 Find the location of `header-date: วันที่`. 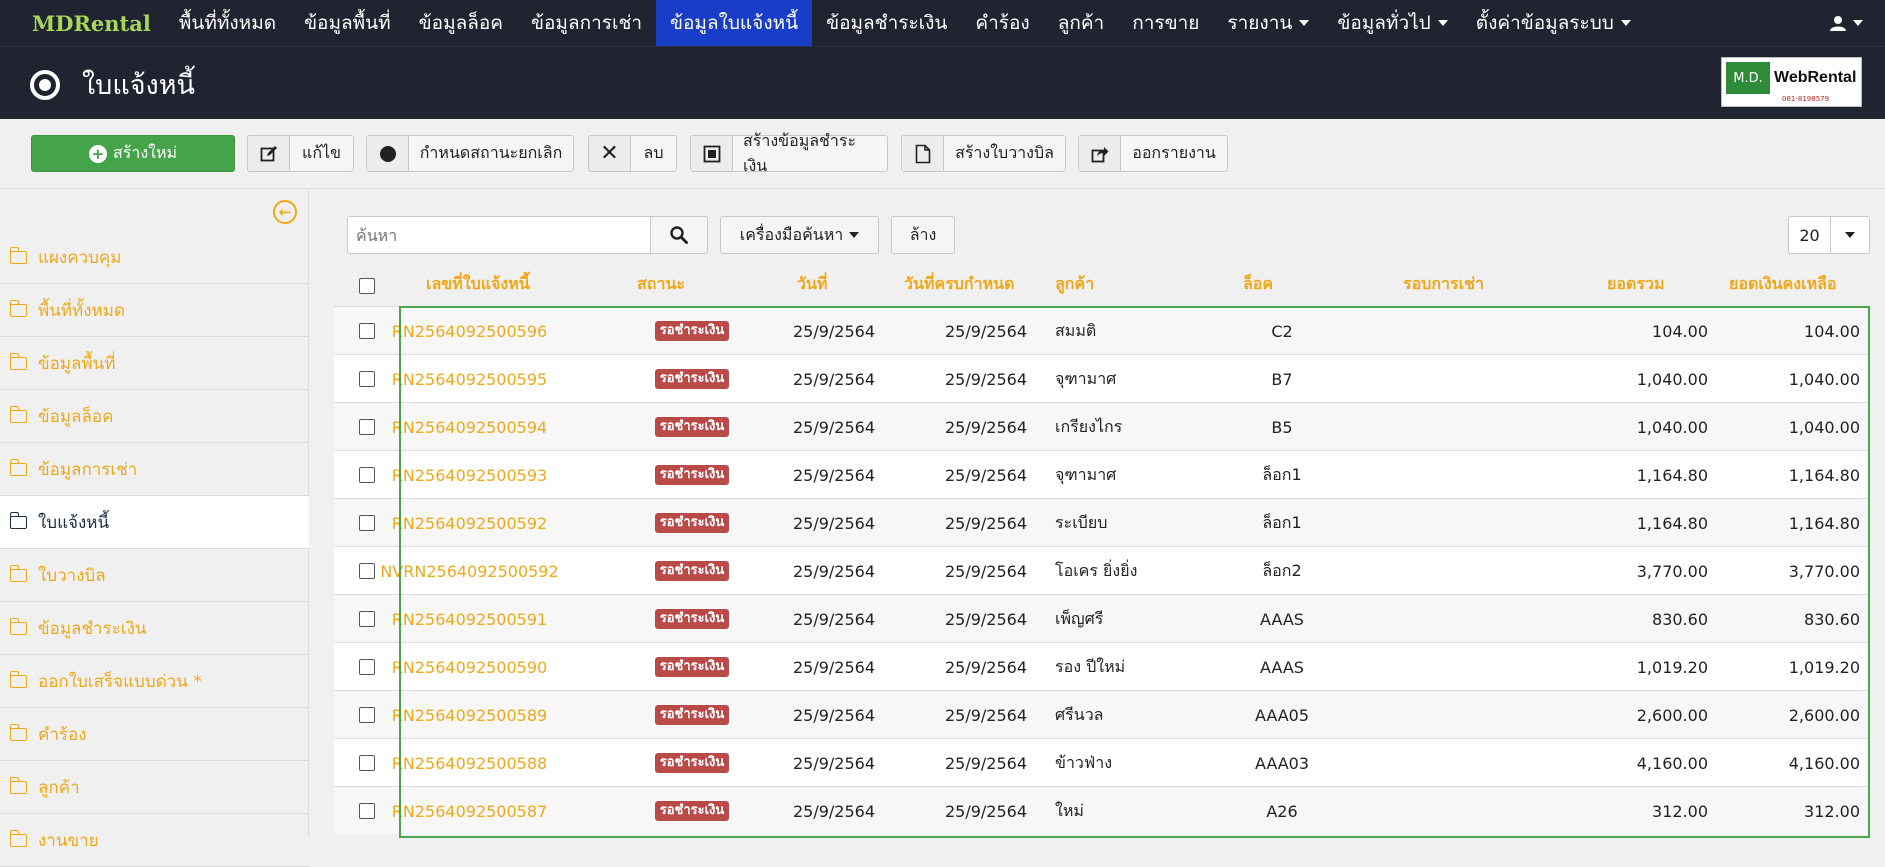

header-date: วันที่ is located at coordinates (812, 284).